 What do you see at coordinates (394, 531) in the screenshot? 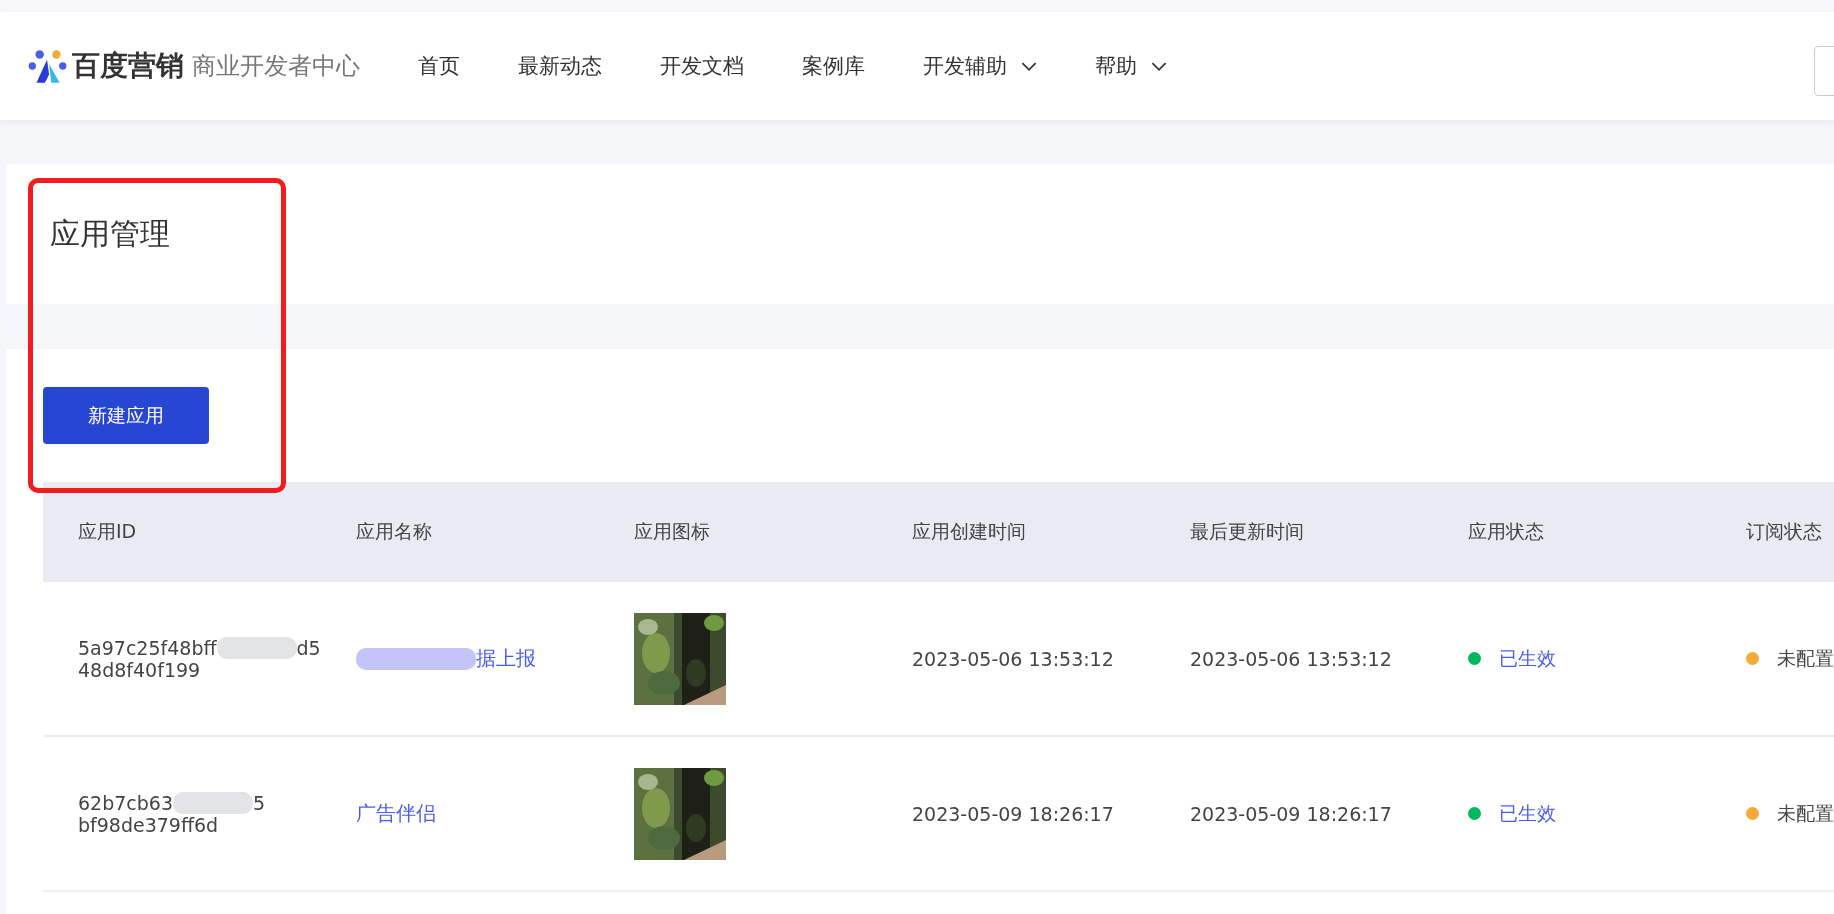
I see `column-header: 应用名称` at bounding box center [394, 531].